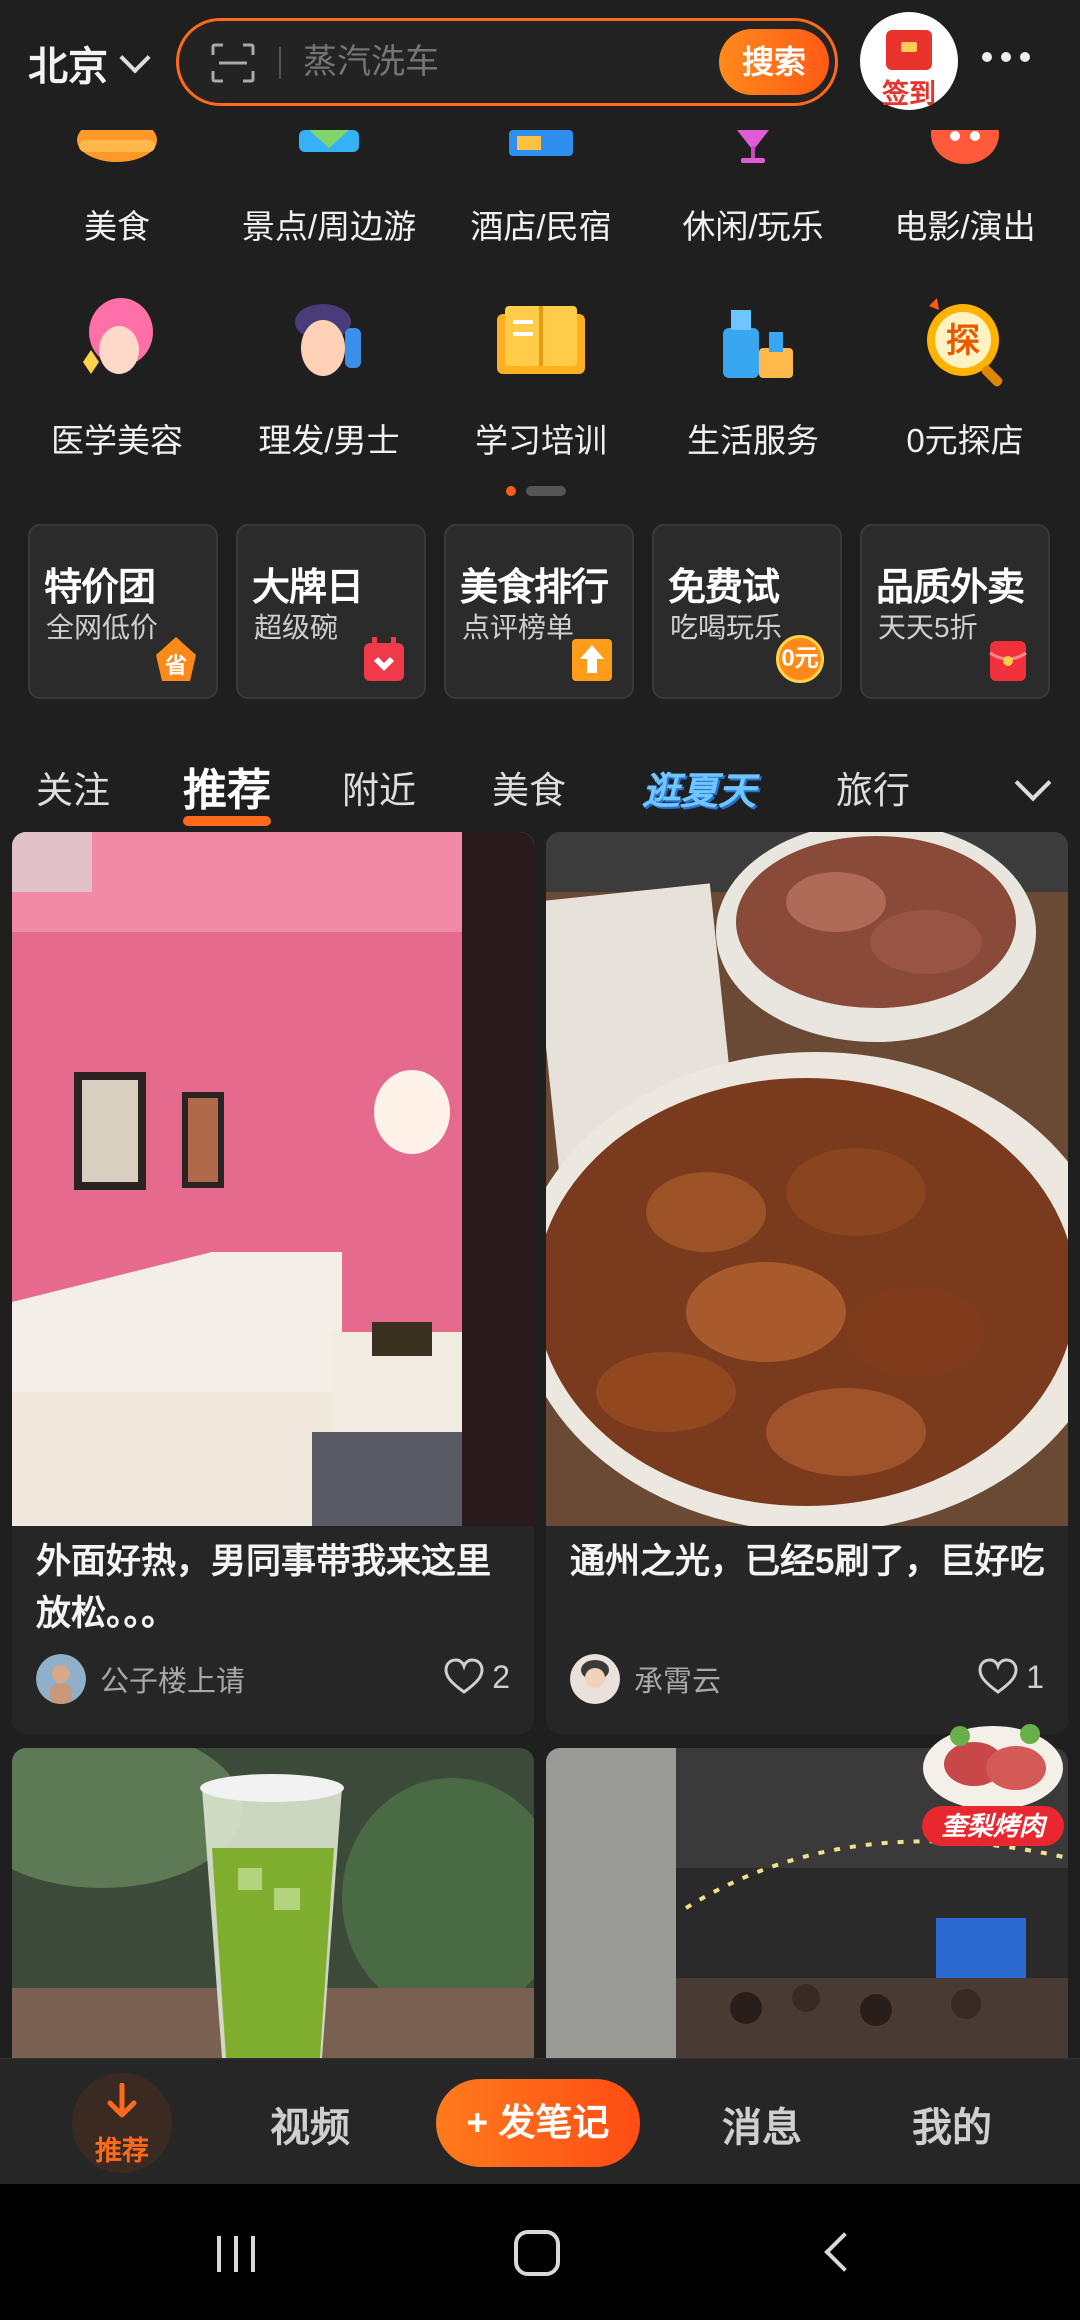 This screenshot has height=2320, width=1080. I want to click on bottom-nav: 推荐 视频 + 发笔记 消息 我的, so click(540, 2121).